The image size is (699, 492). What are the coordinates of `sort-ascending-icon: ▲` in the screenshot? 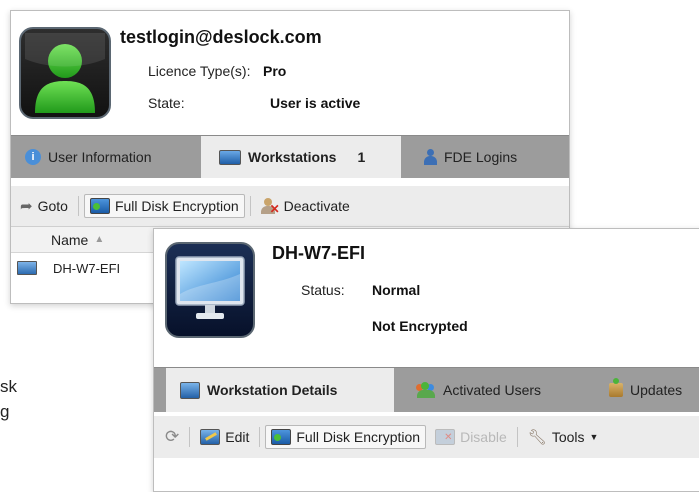 It's located at (99, 239).